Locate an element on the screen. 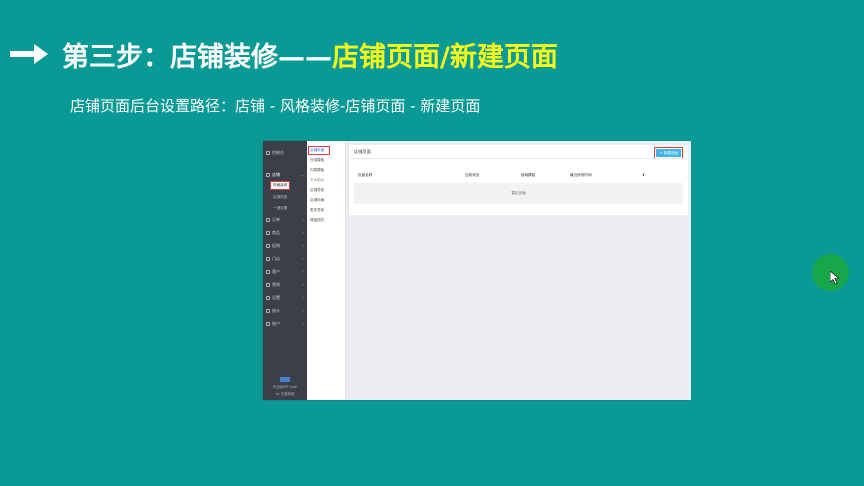 This screenshot has width=864, height=486. cursor-highlight is located at coordinates (830, 272).